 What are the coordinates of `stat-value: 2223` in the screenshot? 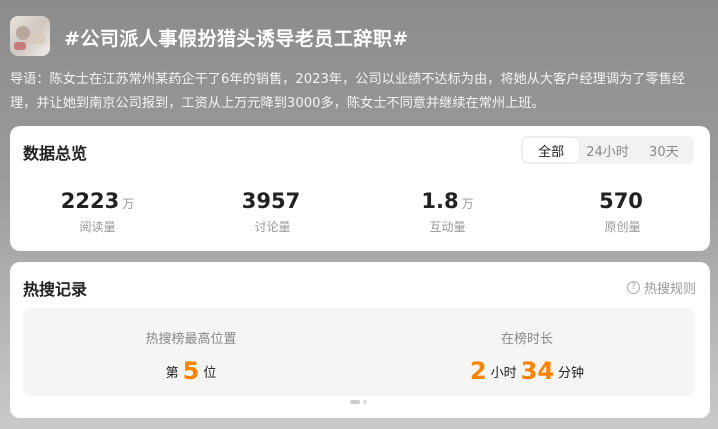 It's located at (90, 201).